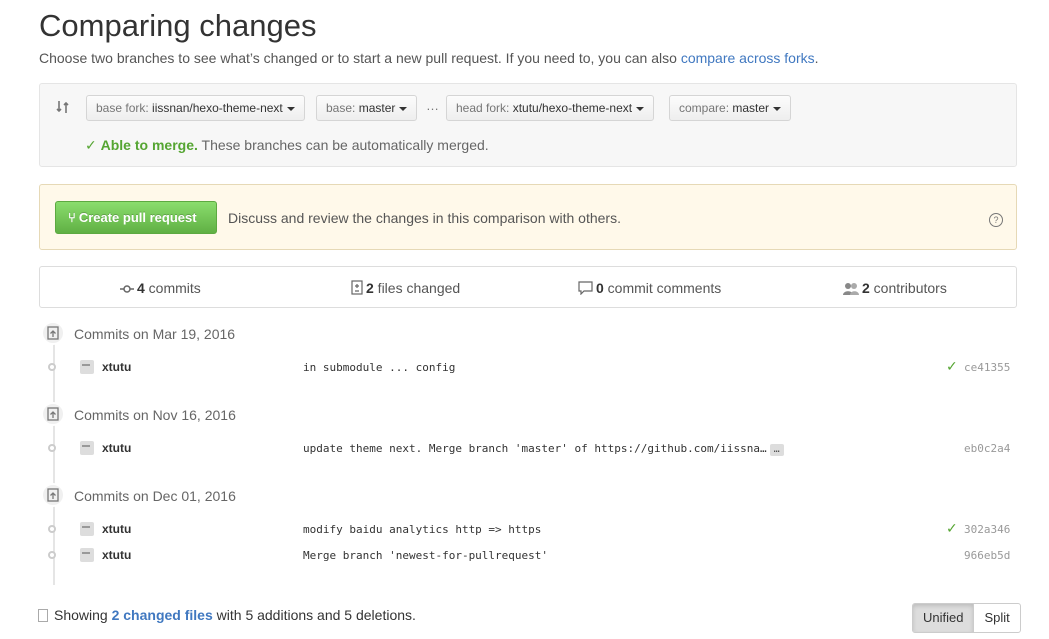 This screenshot has height=639, width=1049. I want to click on file-icon, so click(43, 615).